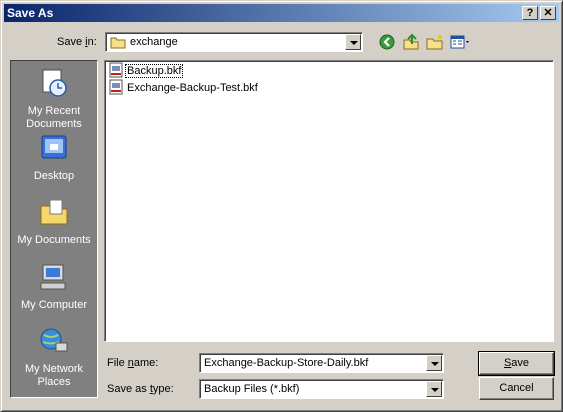  I want to click on title-bar: Save As ? ✕, so click(281, 13).